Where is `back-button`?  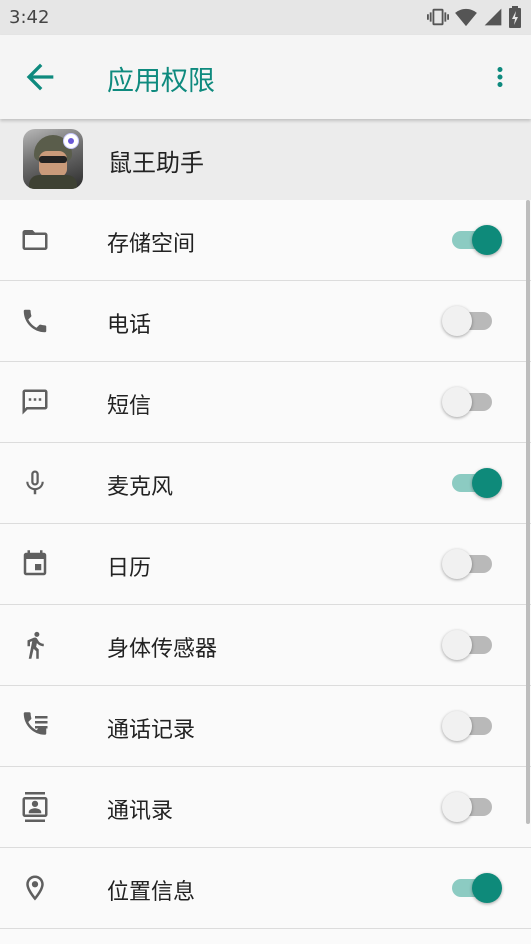
back-button is located at coordinates (40, 77).